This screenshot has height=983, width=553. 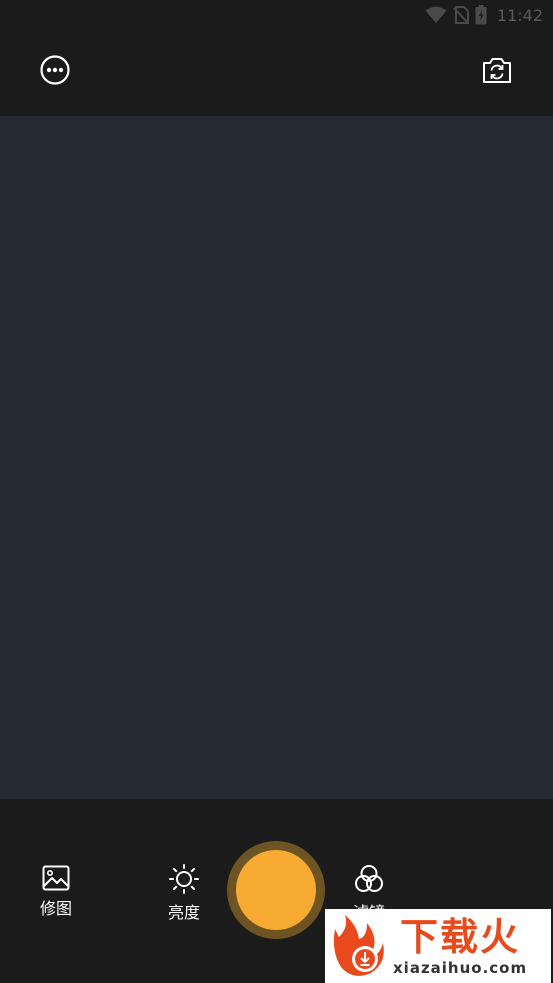 What do you see at coordinates (183, 912) in the screenshot?
I see `brightness-label: 亮度` at bounding box center [183, 912].